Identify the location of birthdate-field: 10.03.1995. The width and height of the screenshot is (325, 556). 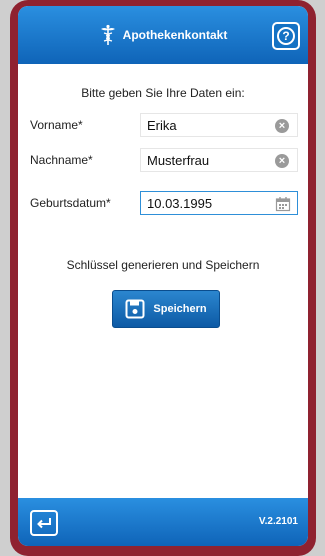
(219, 203).